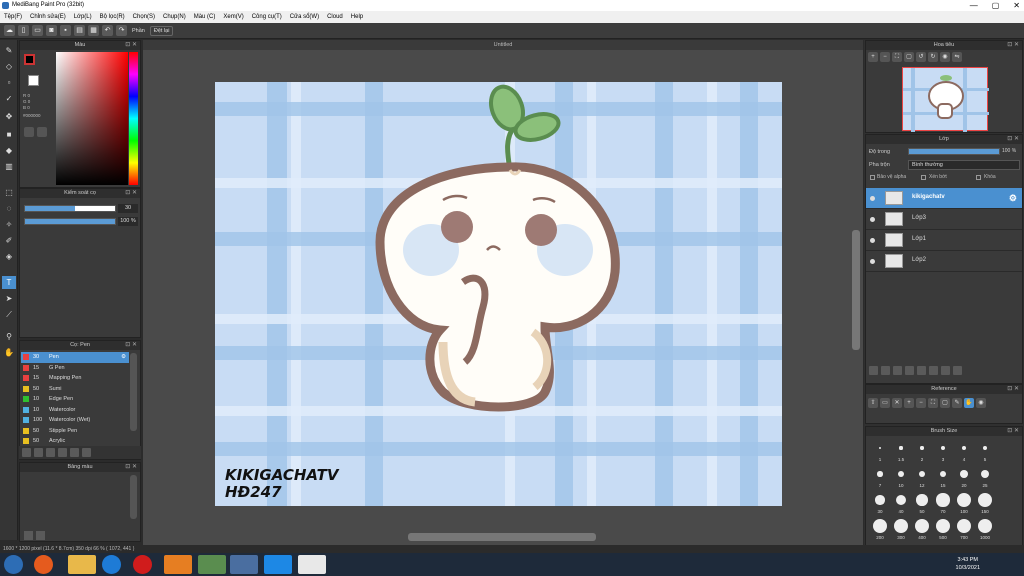  I want to click on clipping-checkbox, so click(923, 177).